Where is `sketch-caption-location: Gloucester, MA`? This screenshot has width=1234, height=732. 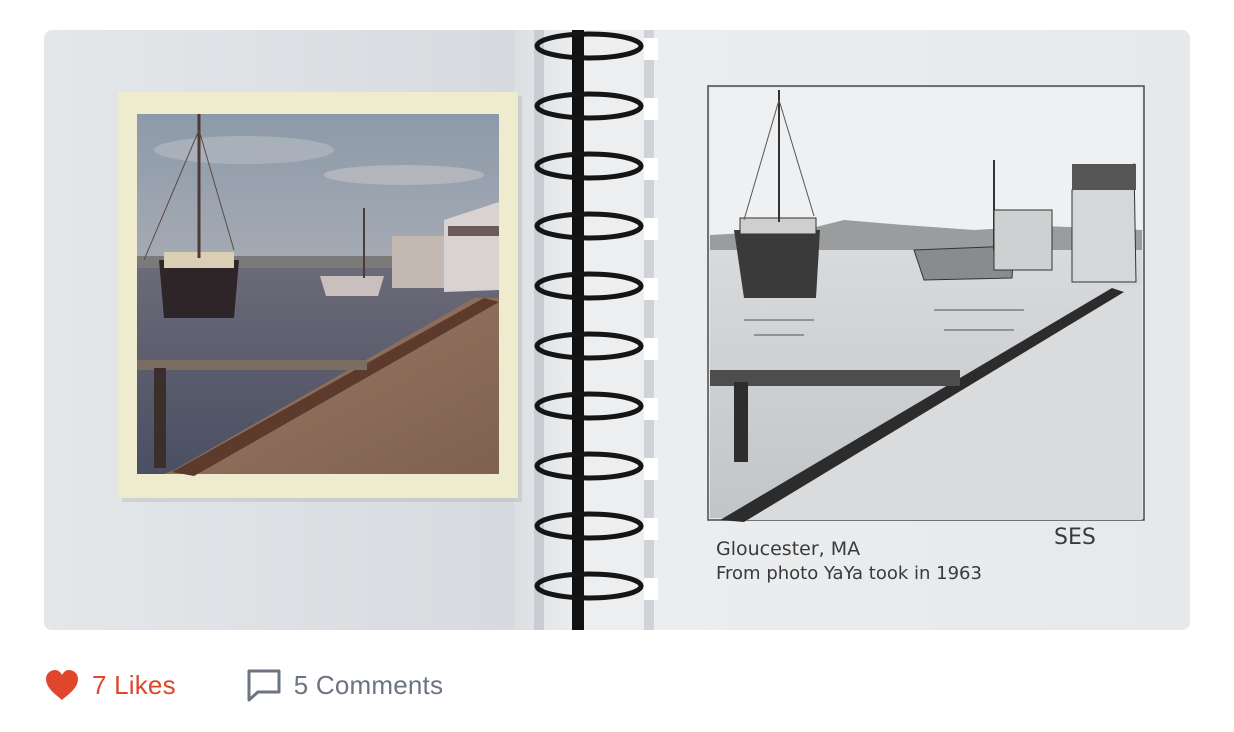
sketch-caption-location: Gloucester, MA is located at coordinates (788, 549).